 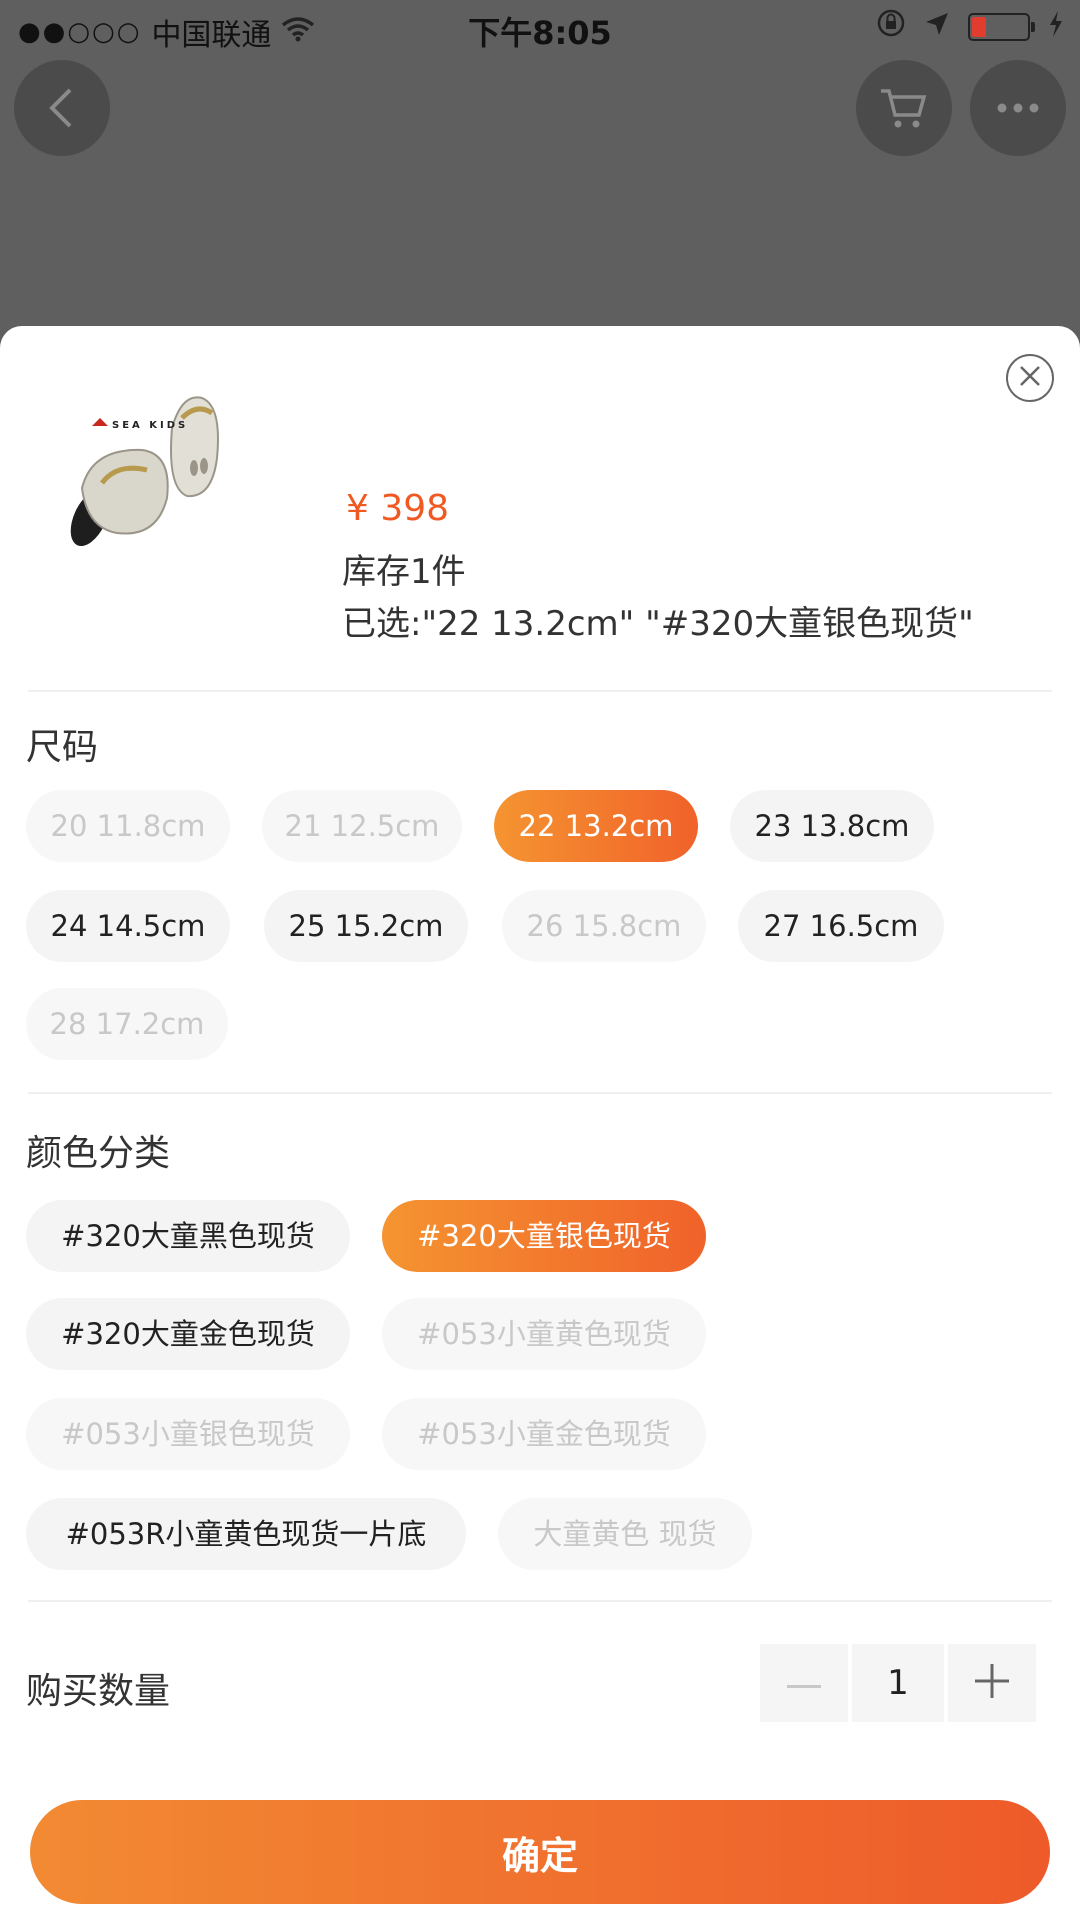 I want to click on color-option: #320大童黑色现货, so click(x=188, y=1236).